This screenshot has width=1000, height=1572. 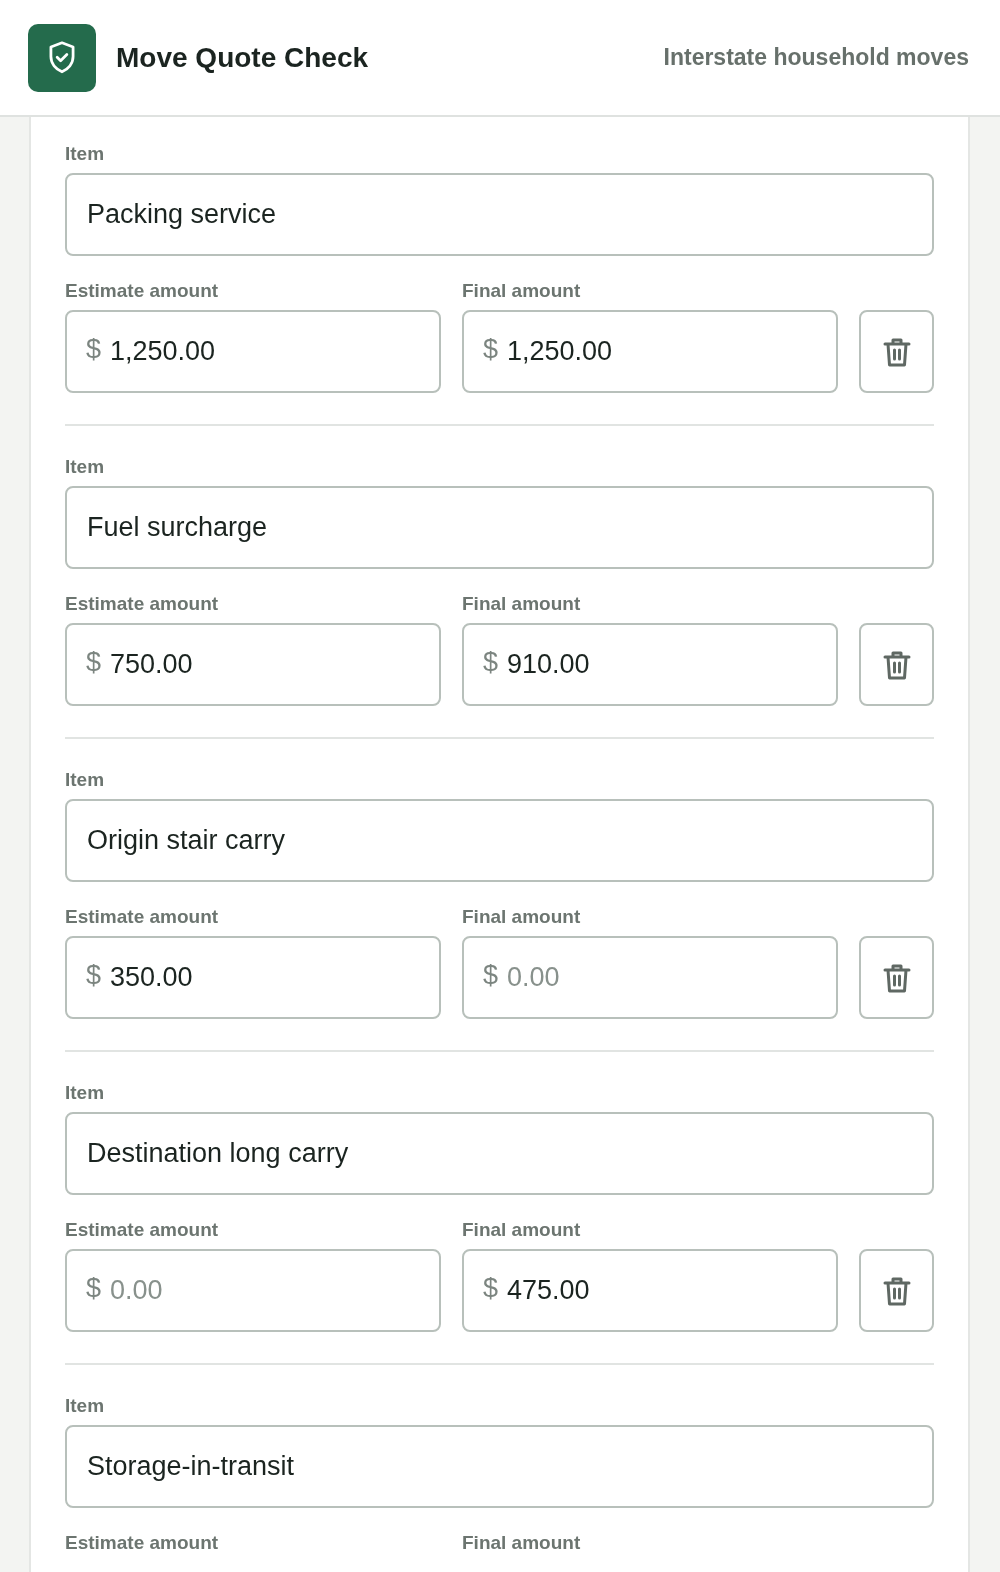 I want to click on item-field: Origin stair carry, so click(x=499, y=840).